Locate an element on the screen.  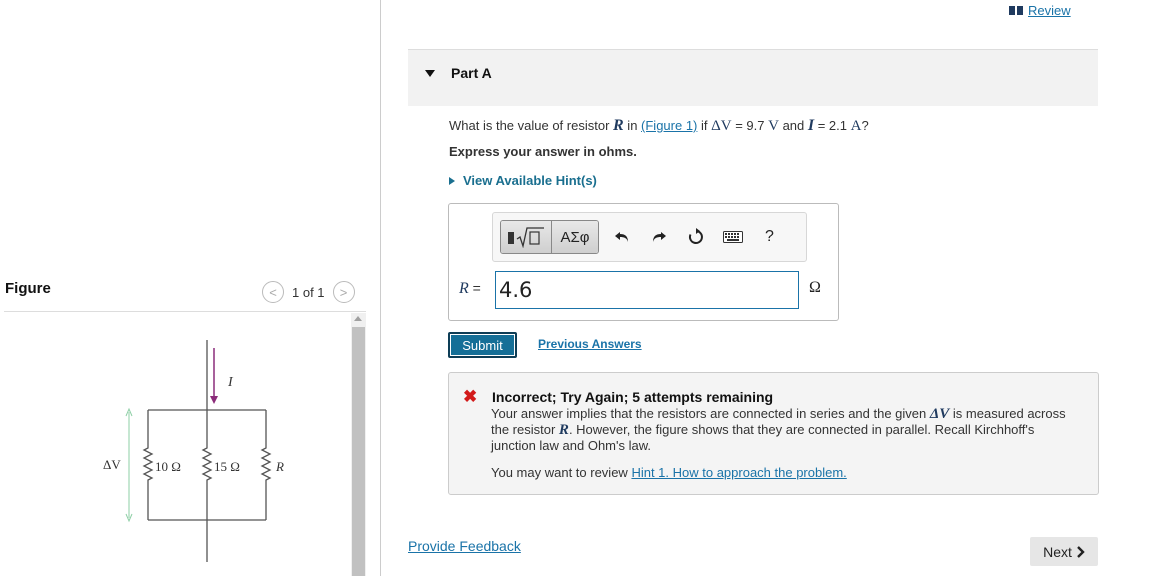
undo-icon is located at coordinates (621, 237).